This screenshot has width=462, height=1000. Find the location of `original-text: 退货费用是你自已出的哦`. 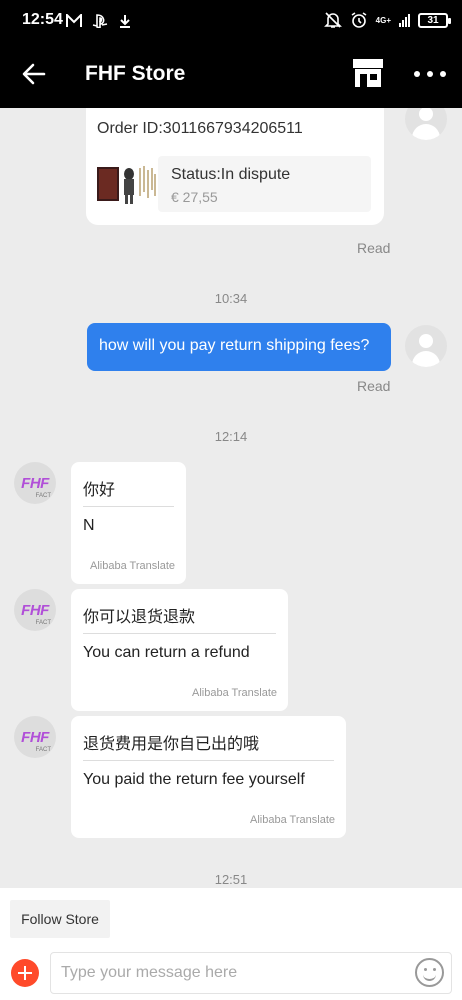

original-text: 退货费用是你自已出的哦 is located at coordinates (171, 744).